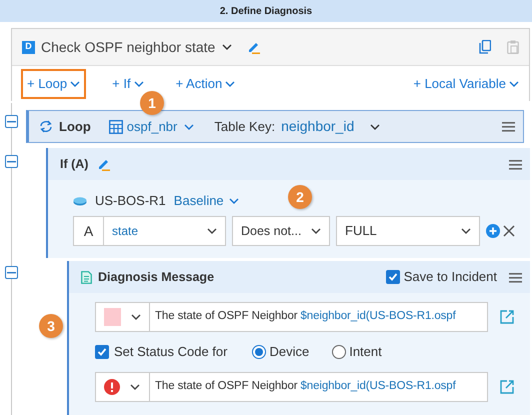  Describe the element at coordinates (46, 126) in the screenshot. I see `loop-icon` at that location.